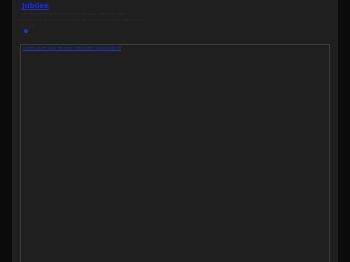 Image resolution: width=350 pixels, height=262 pixels. Describe the element at coordinates (6, 131) in the screenshot. I see `left-margin` at that location.